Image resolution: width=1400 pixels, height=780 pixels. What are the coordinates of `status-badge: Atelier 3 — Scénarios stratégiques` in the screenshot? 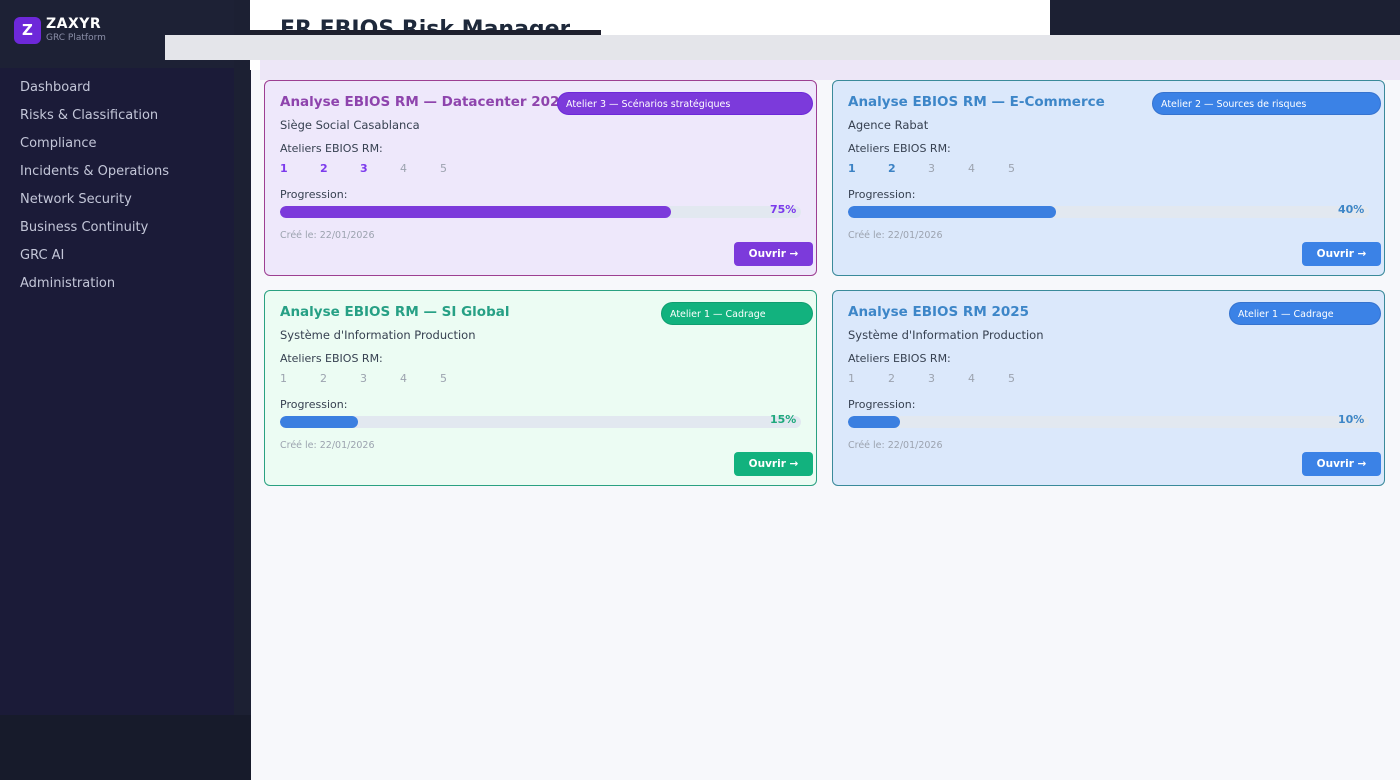 It's located at (685, 103).